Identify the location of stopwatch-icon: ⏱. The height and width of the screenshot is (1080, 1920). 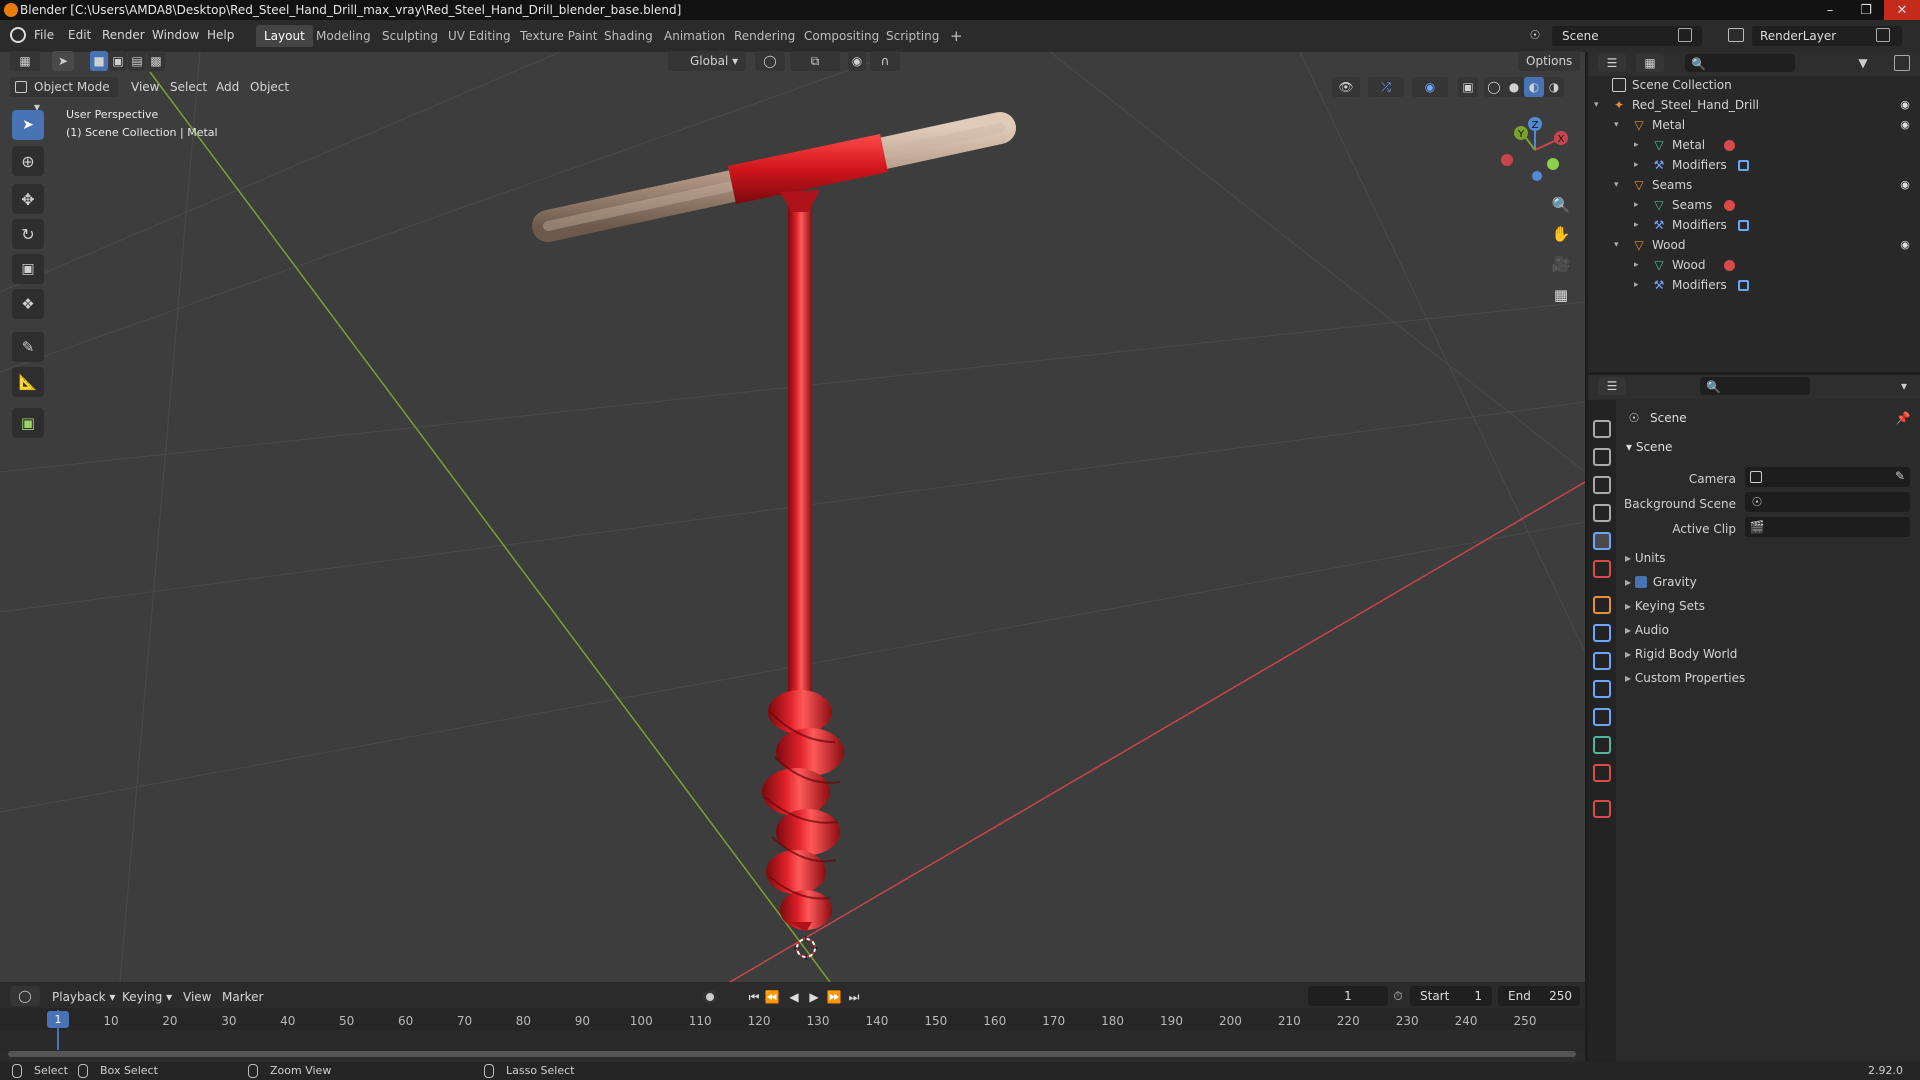
(1398, 996).